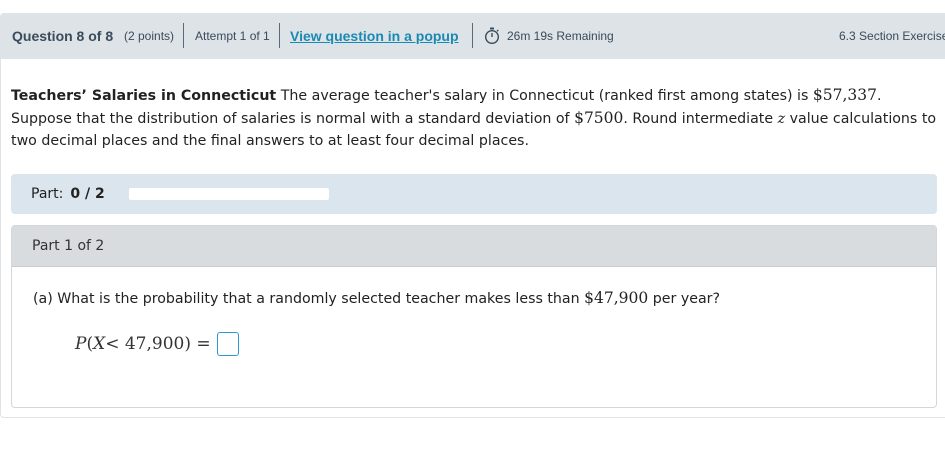  I want to click on question-points: (2 points), so click(149, 36).